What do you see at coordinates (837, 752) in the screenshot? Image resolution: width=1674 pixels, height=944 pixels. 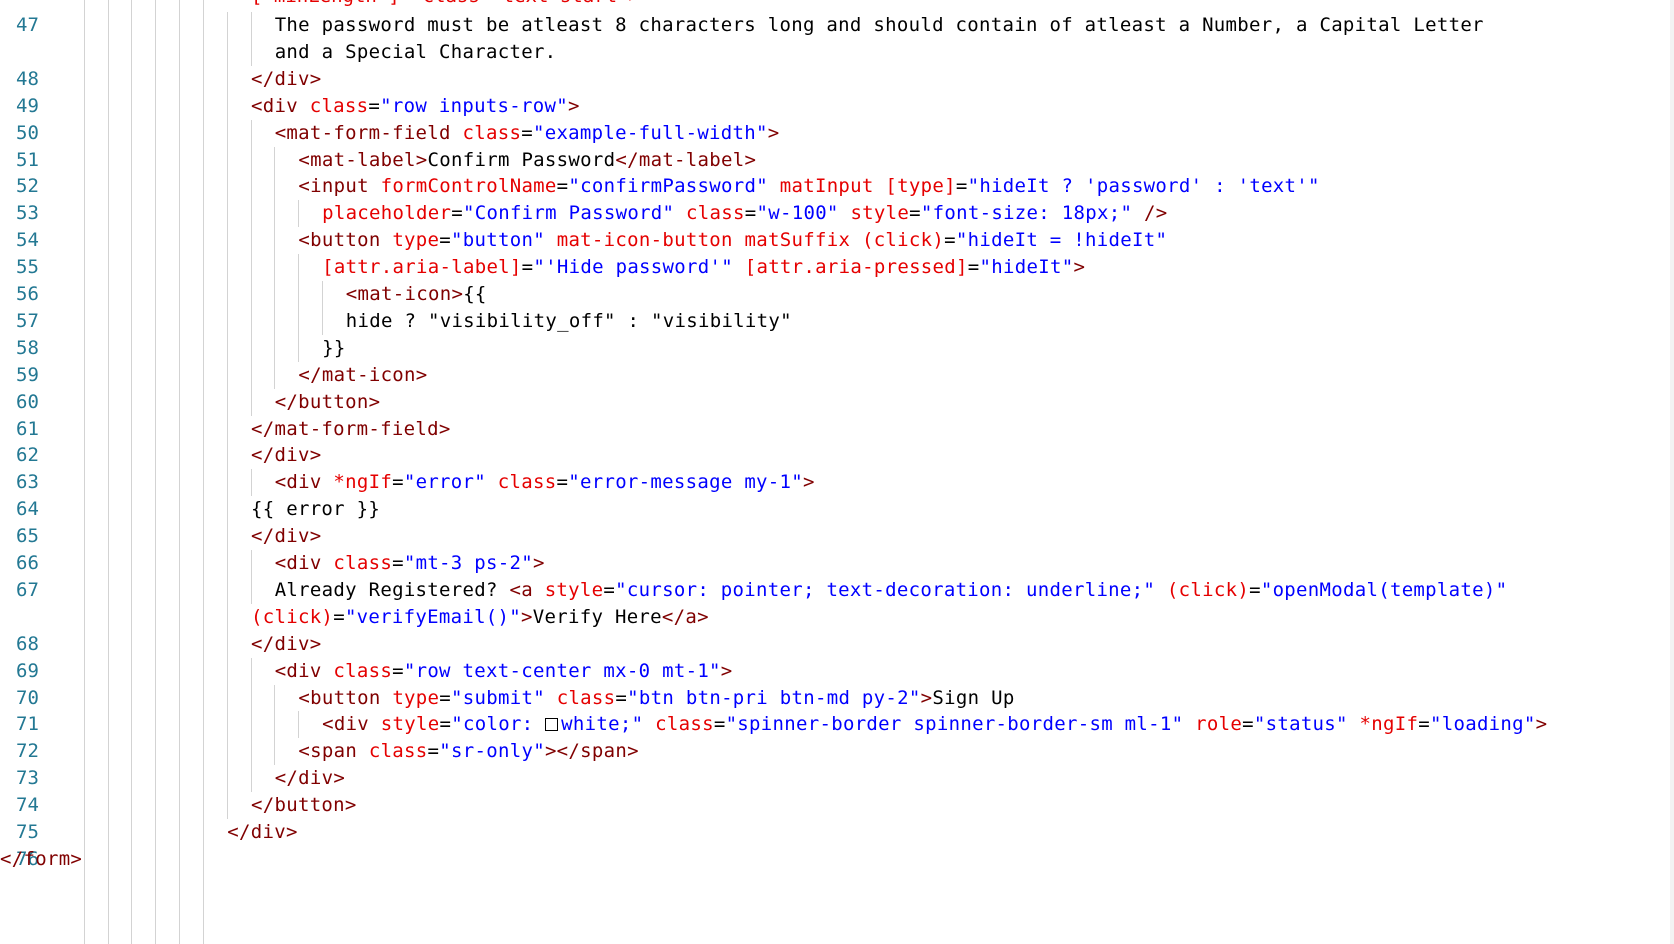 I see `code-line: 72 <span class="sr-only"></span>` at bounding box center [837, 752].